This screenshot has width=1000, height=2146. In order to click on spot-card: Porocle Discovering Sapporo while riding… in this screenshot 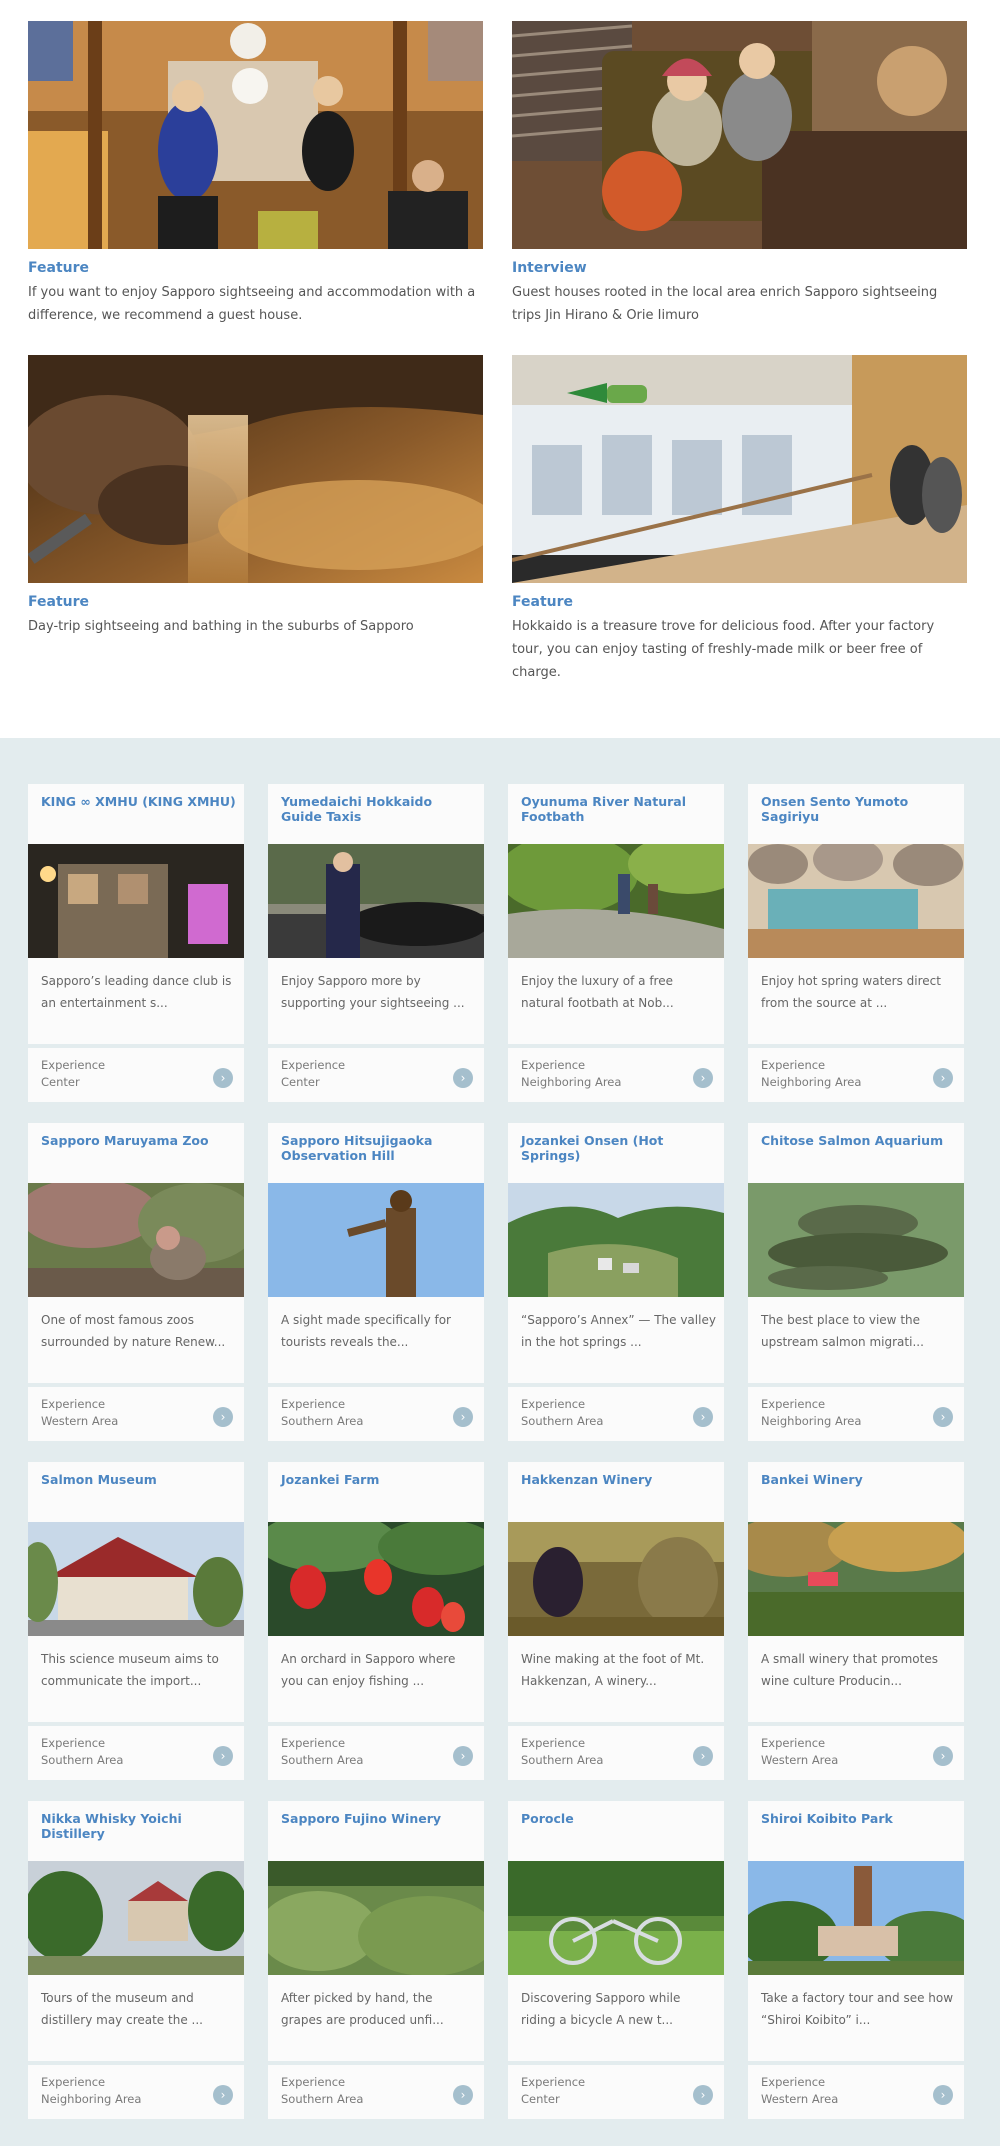, I will do `click(616, 1960)`.